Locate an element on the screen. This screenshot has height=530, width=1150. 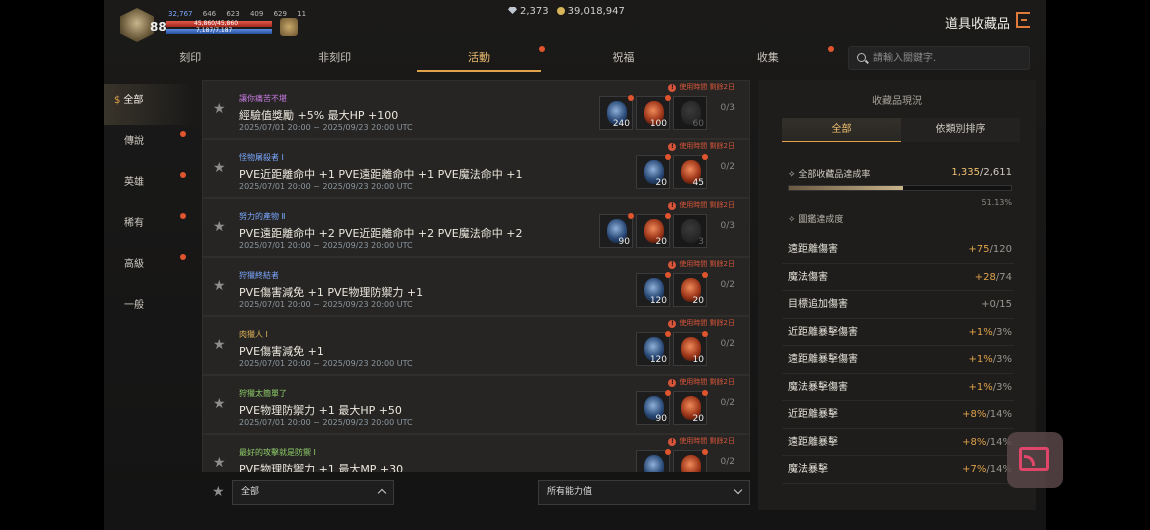
grade-common: 一般 is located at coordinates (149, 309).